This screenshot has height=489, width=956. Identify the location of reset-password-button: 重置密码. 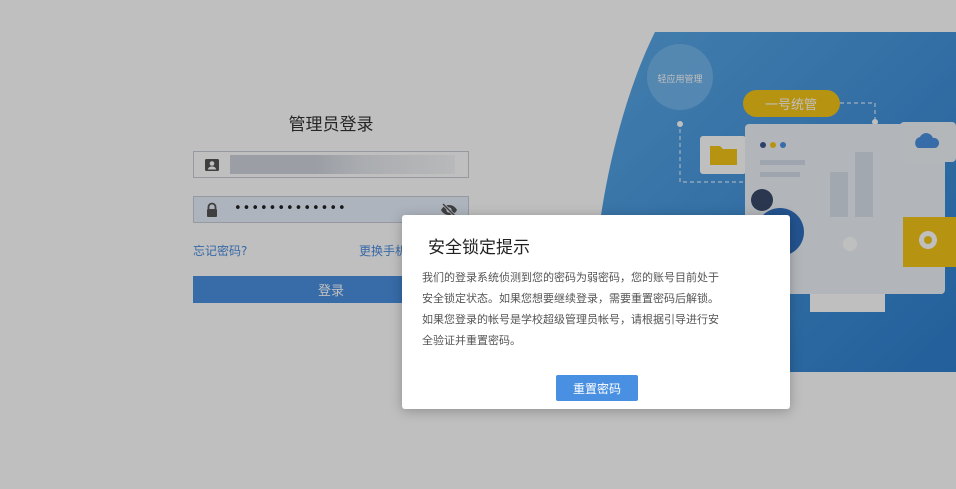
(597, 388).